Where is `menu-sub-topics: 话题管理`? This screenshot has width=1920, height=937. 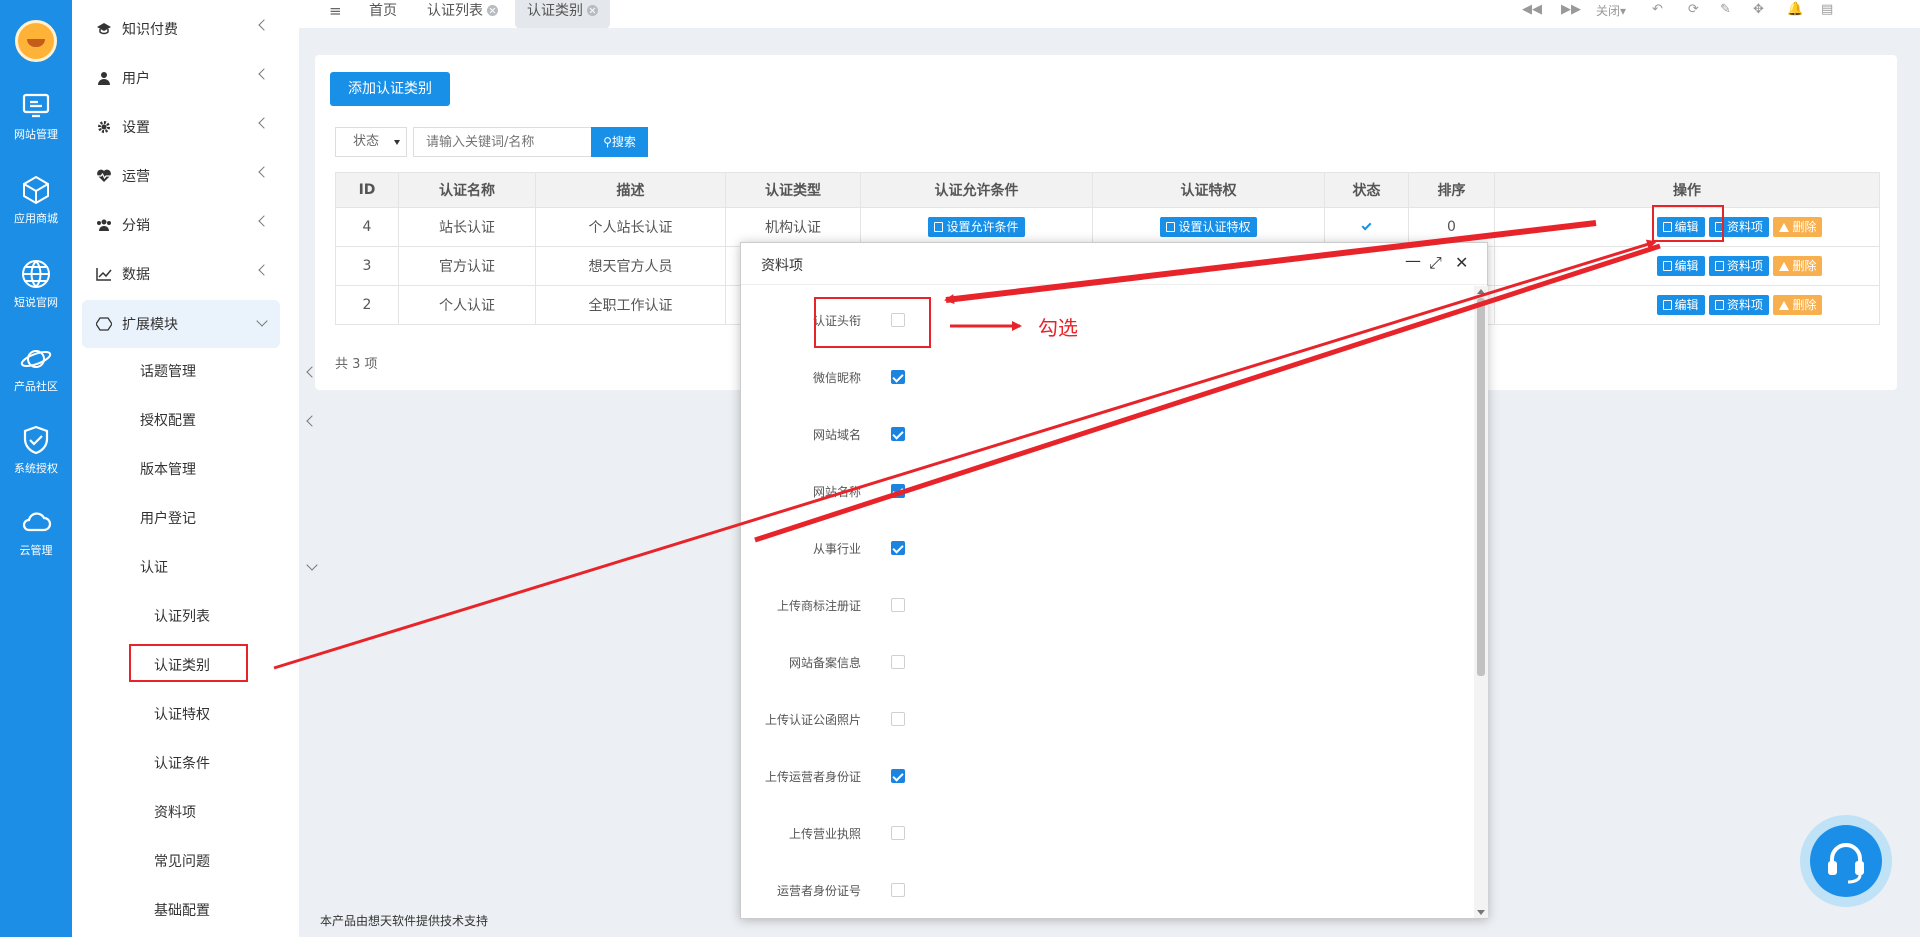
menu-sub-topics: 话题管理 is located at coordinates (240, 372).